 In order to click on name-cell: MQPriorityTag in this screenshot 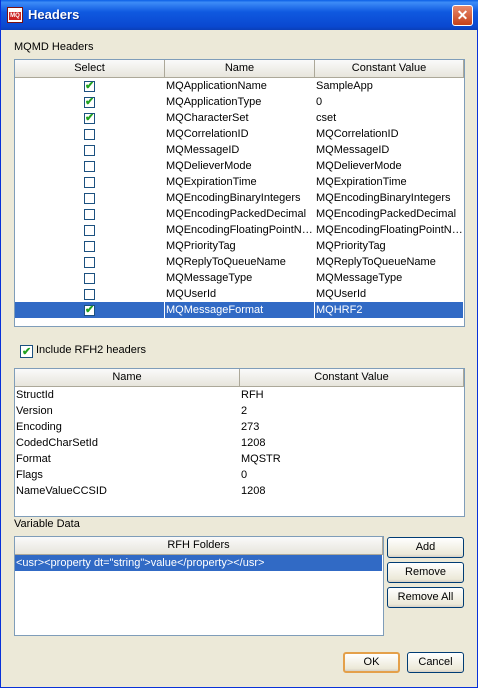, I will do `click(240, 246)`.